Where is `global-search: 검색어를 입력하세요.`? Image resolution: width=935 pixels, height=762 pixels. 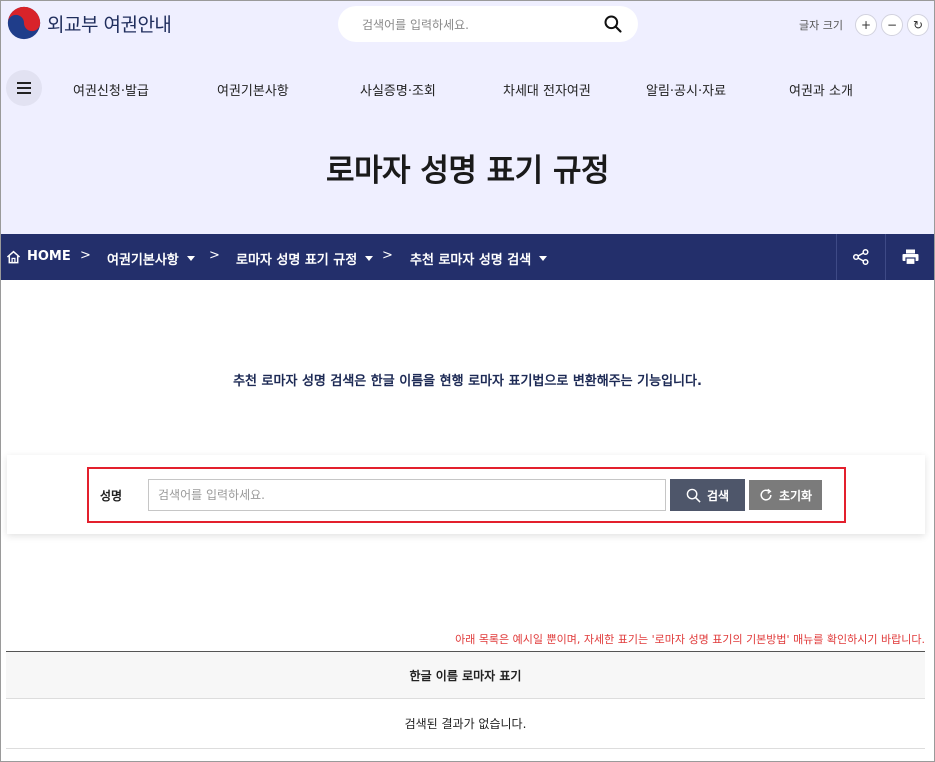
global-search: 검색어를 입력하세요. is located at coordinates (488, 24).